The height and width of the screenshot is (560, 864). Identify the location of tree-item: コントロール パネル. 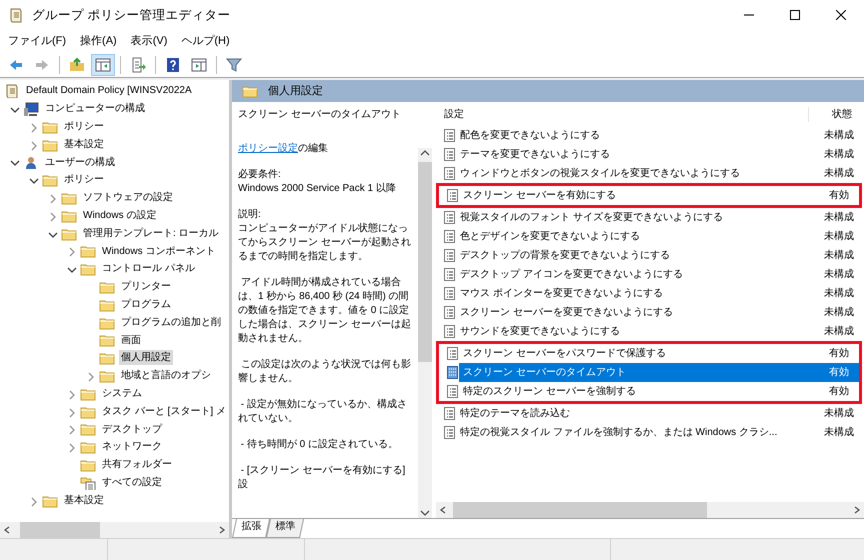
(148, 268).